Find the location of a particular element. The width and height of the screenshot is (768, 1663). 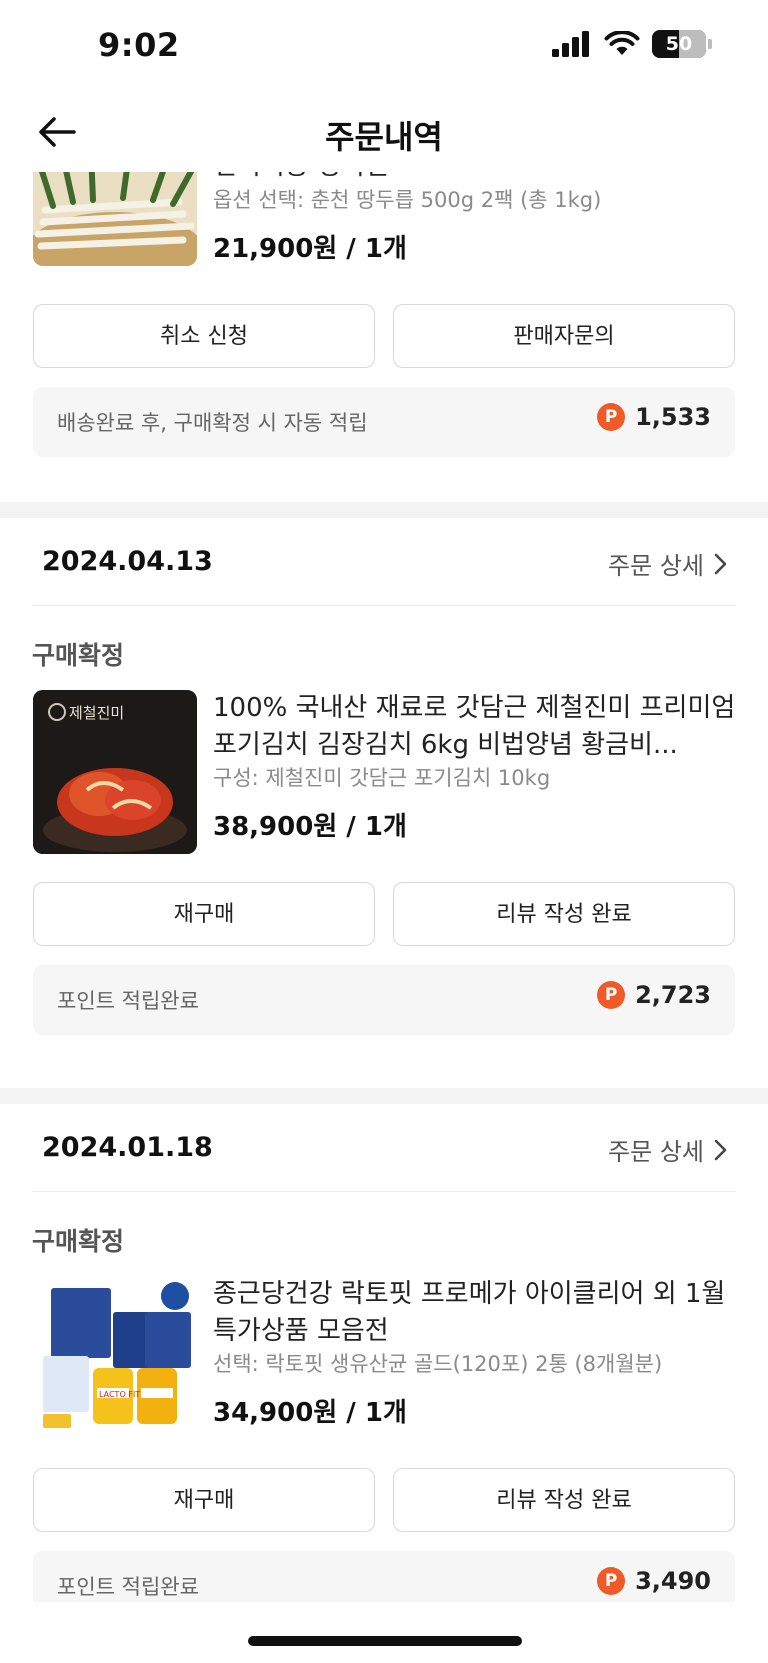

green-onion-image is located at coordinates (115, 219).